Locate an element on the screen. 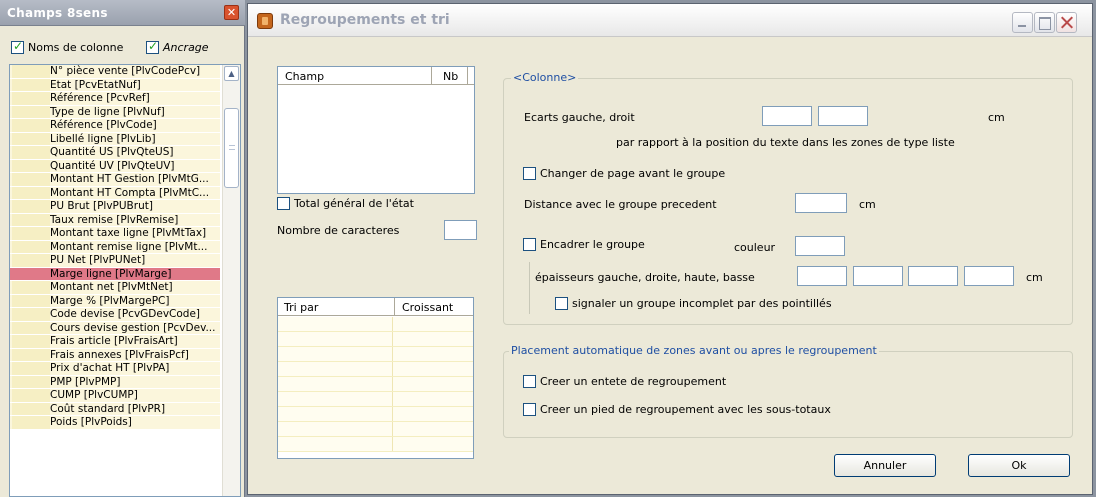 The image size is (1096, 497). close-button is located at coordinates (1066, 22).